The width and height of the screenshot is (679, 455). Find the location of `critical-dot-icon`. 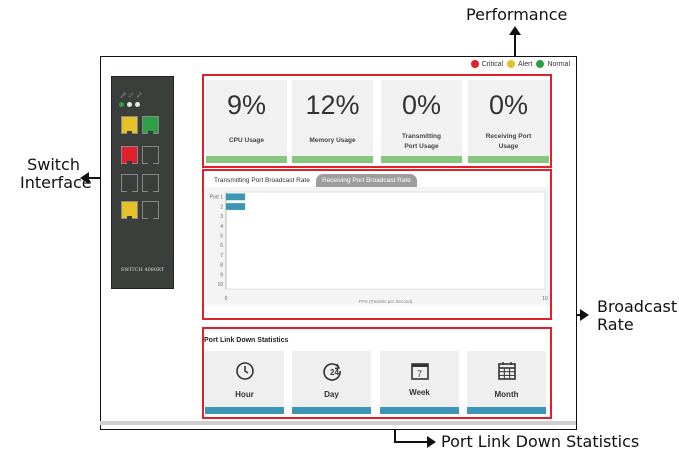

critical-dot-icon is located at coordinates (474, 64).